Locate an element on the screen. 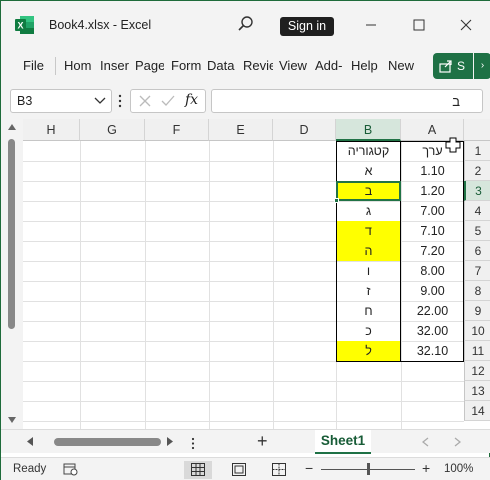 The height and width of the screenshot is (480, 490). category-cell: ז is located at coordinates (368, 291).